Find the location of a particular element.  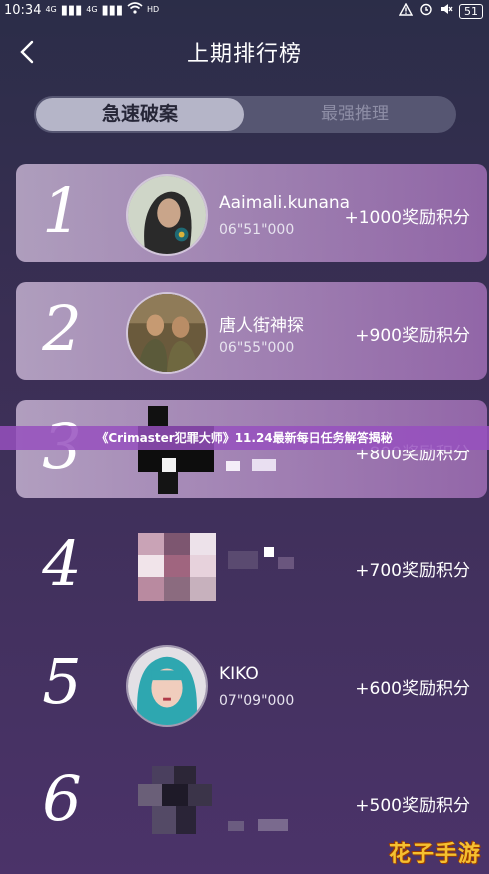

signal-4g-label: 4G is located at coordinates (51, 9).